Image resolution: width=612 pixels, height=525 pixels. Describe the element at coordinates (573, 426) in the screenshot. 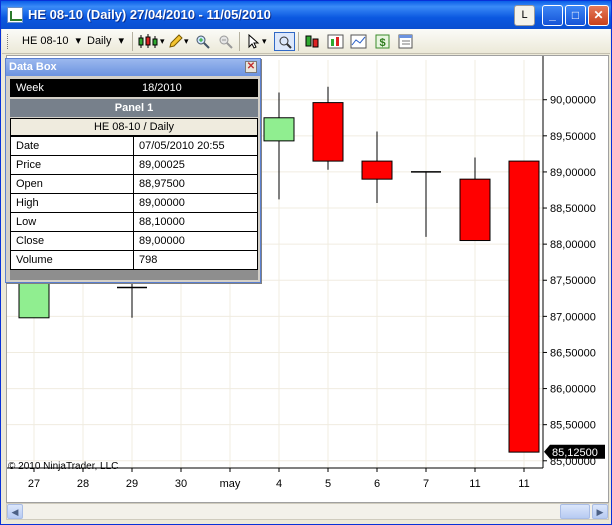

I see `y-tick-label: 85,50000` at that location.